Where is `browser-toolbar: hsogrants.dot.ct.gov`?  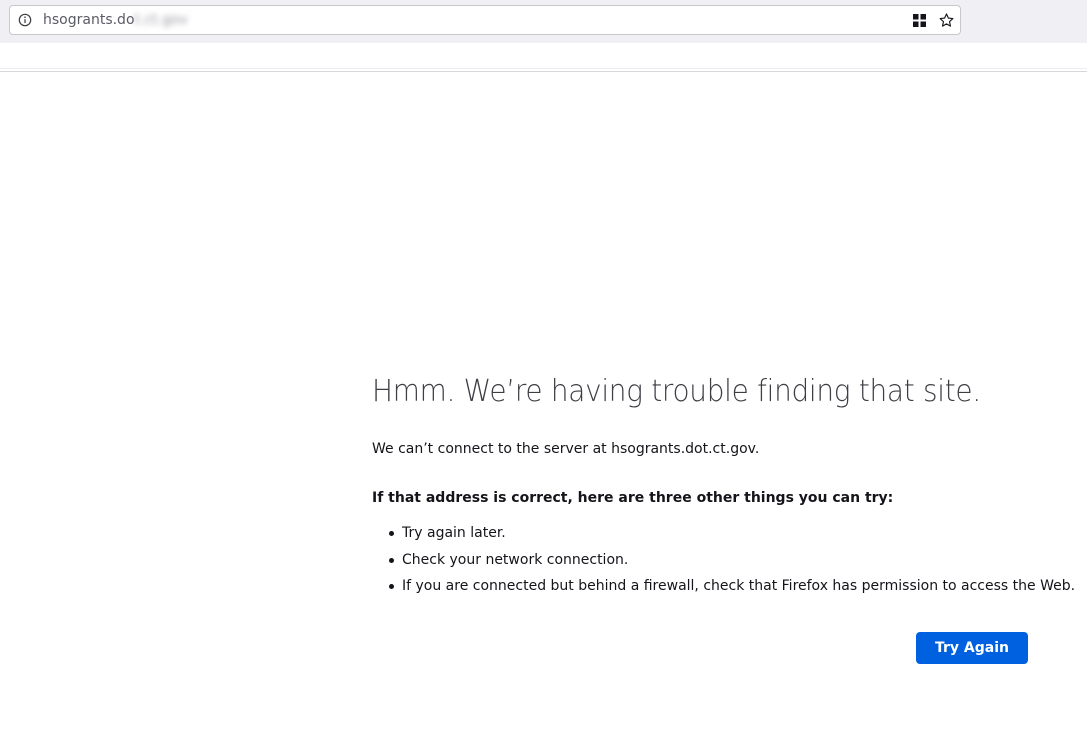 browser-toolbar: hsogrants.dot.ct.gov is located at coordinates (543, 21).